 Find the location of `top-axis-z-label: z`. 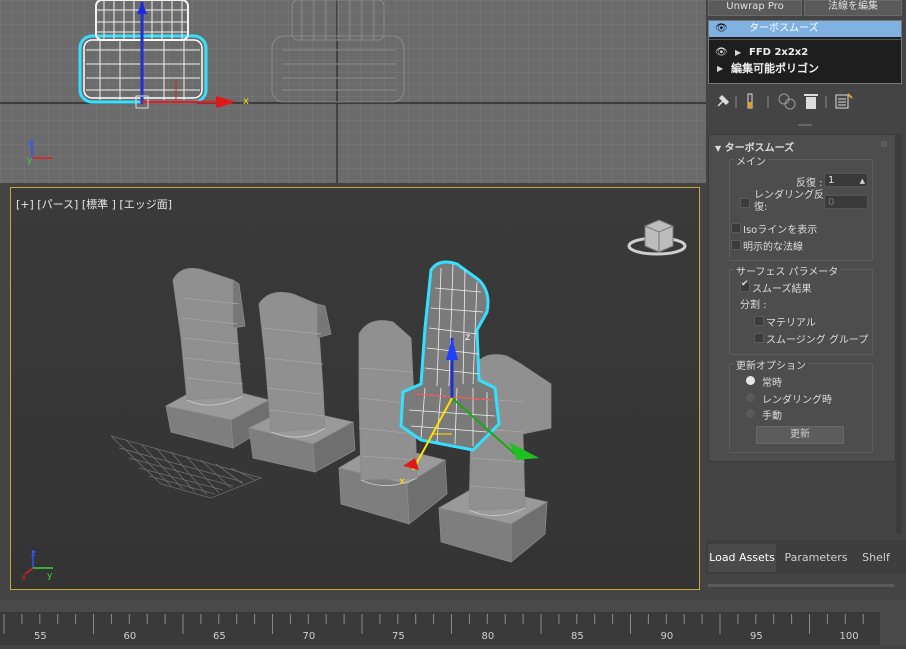

top-axis-z-label: z is located at coordinates (30, 144).